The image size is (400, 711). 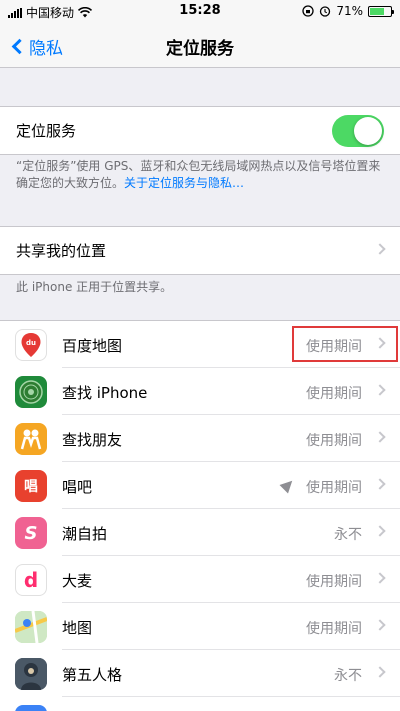 What do you see at coordinates (92, 440) in the screenshot?
I see `app-name: 查找朋友` at bounding box center [92, 440].